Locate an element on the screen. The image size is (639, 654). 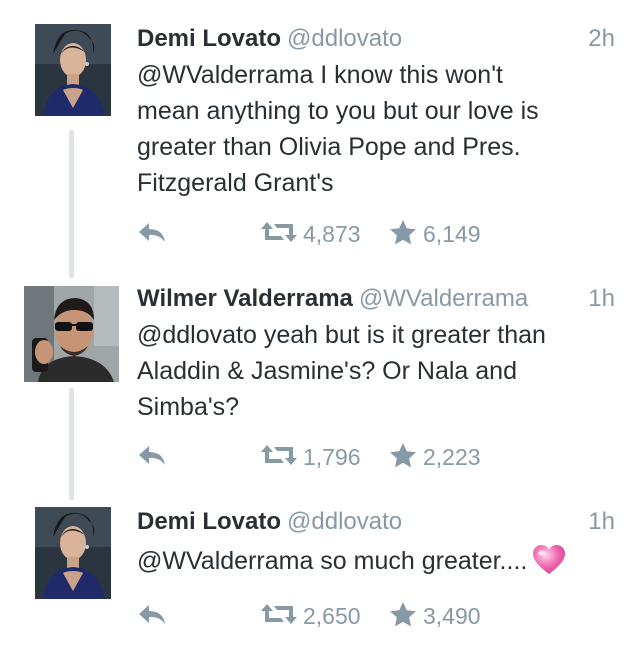
retweet-button: 2,650 is located at coordinates (311, 616).